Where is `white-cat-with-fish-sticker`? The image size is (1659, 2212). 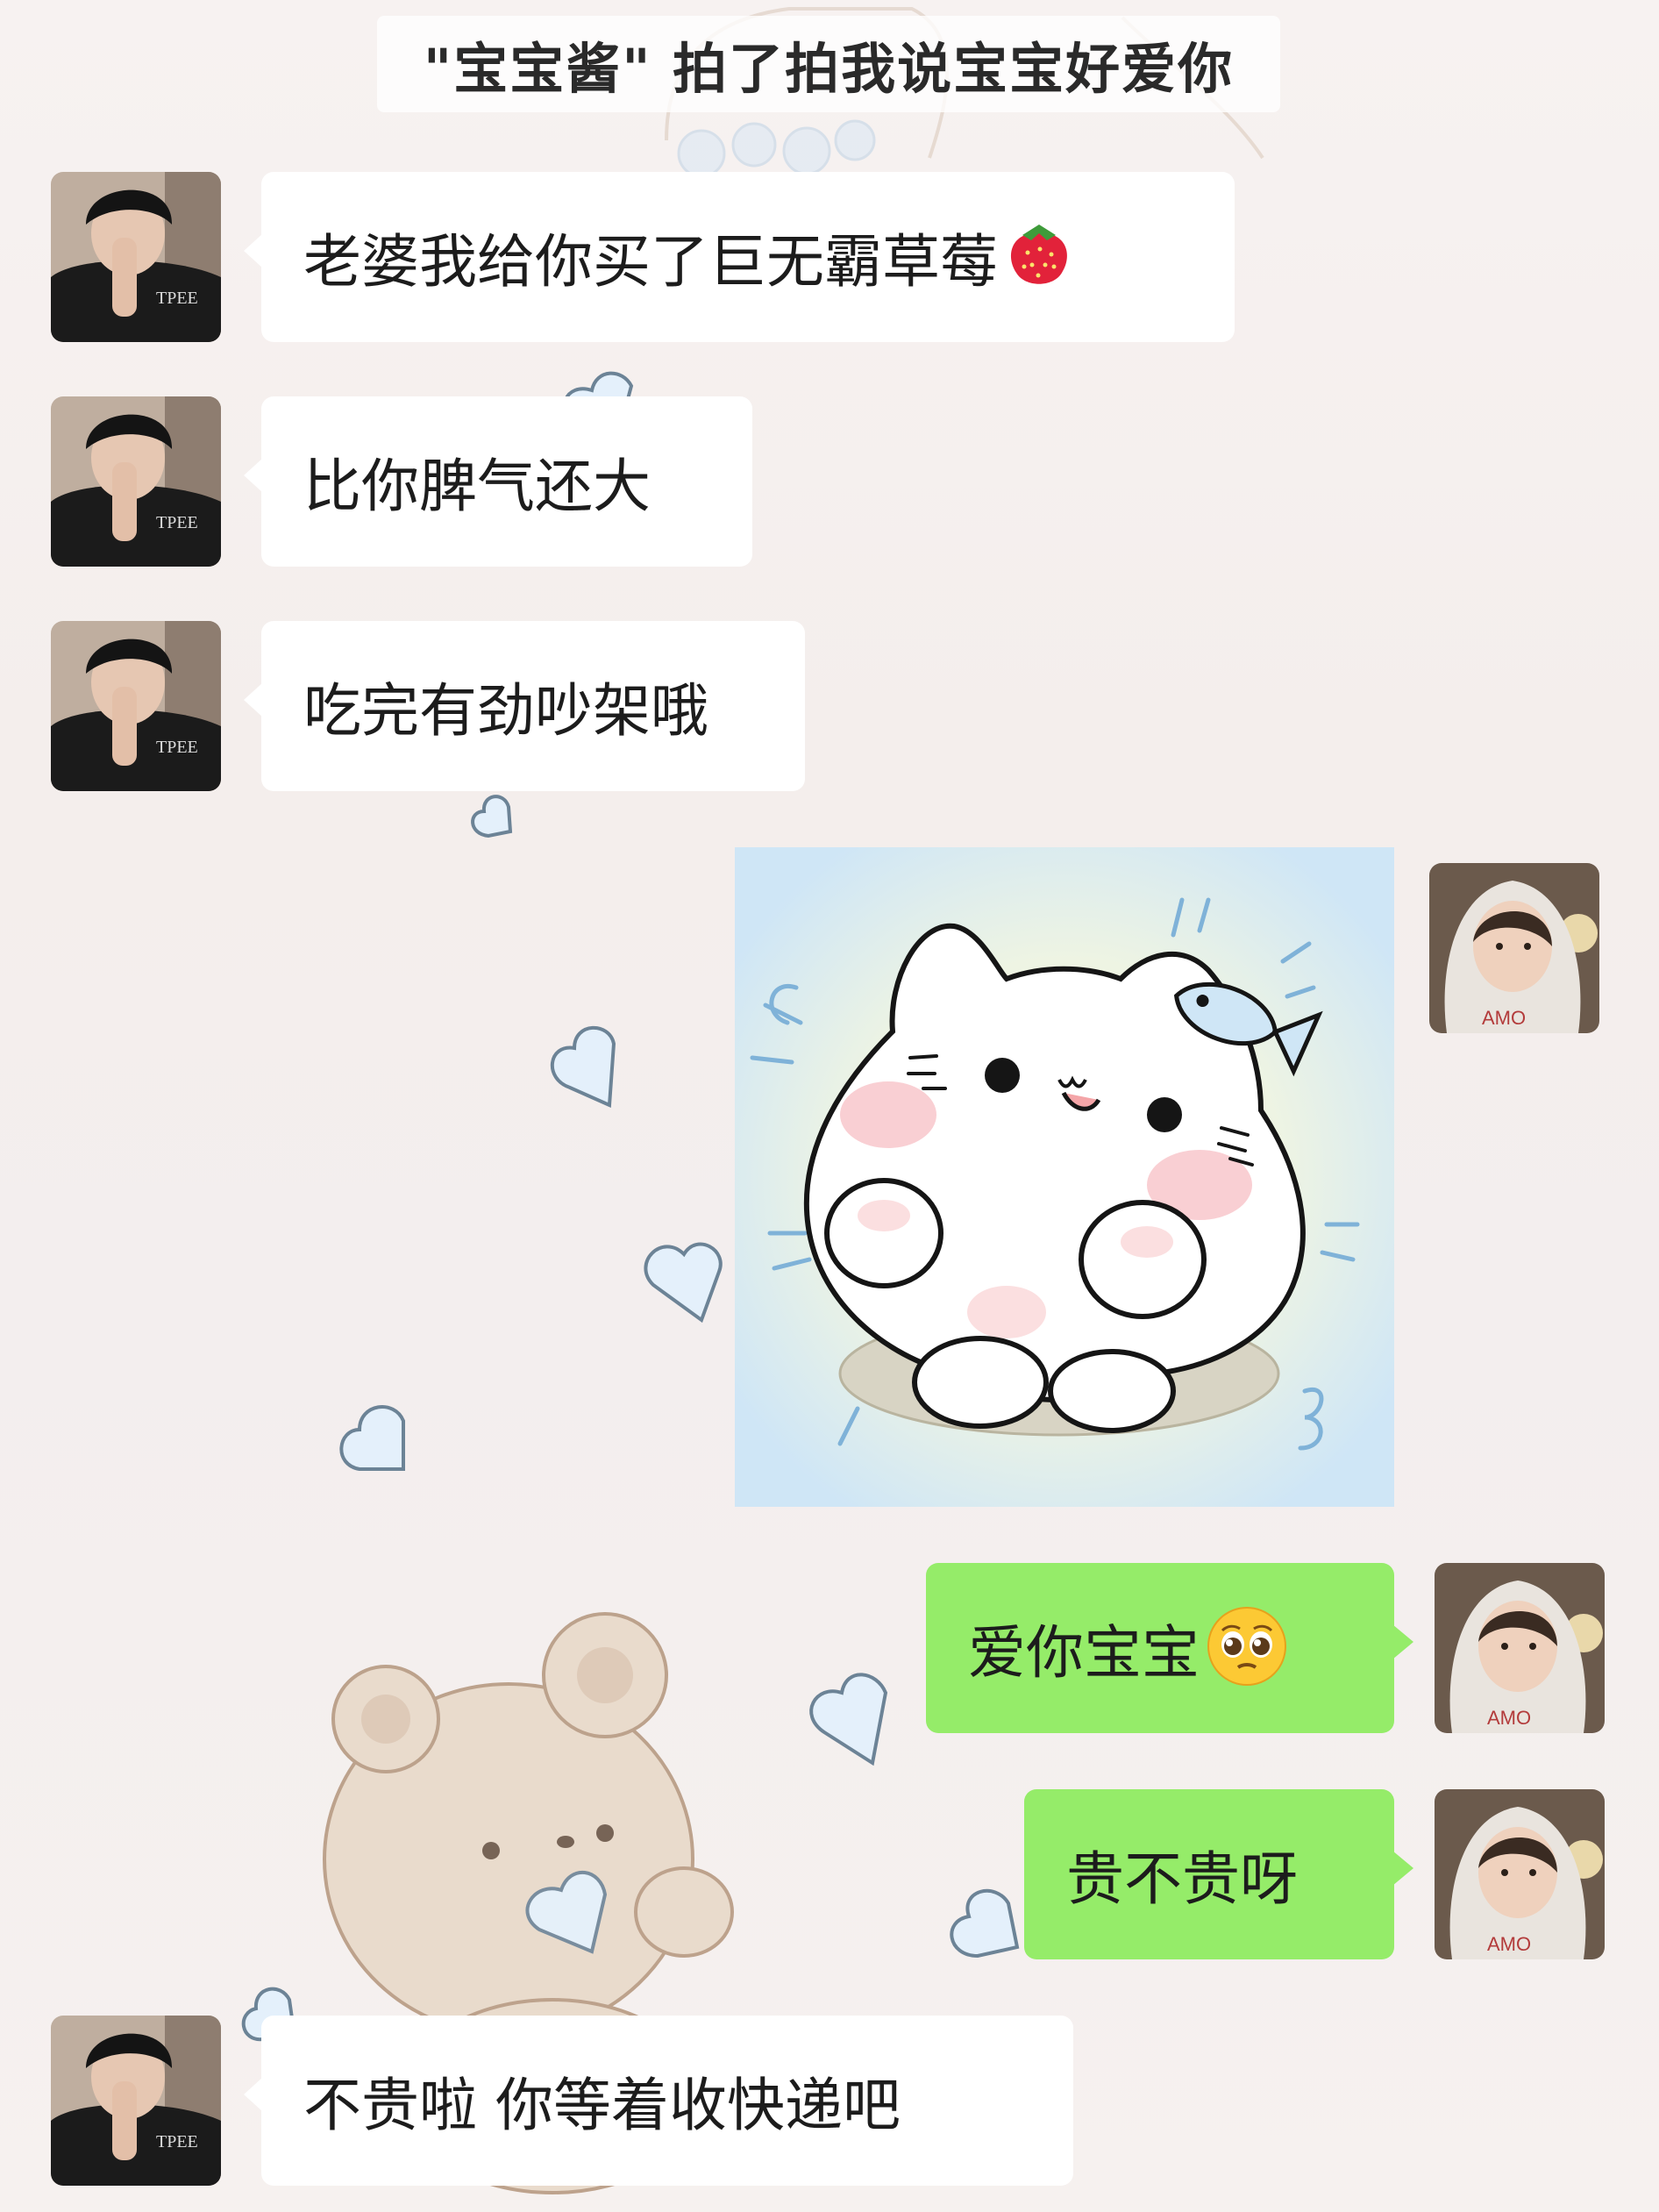
white-cat-with-fish-sticker is located at coordinates (1065, 1177).